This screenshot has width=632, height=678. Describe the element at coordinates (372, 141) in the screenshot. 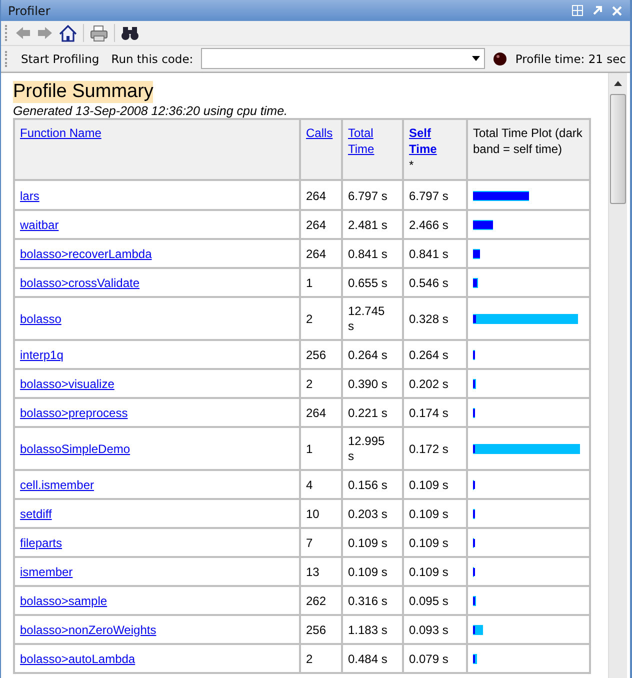

I see `sort-link: Total Time` at that location.